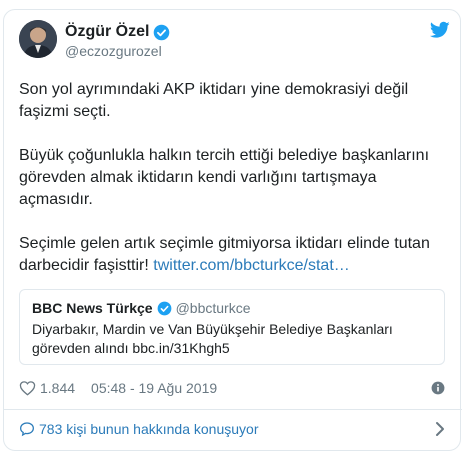 The image size is (465, 459). I want to click on author-names: Özgür Özel @eczozgurozel, so click(117, 41).